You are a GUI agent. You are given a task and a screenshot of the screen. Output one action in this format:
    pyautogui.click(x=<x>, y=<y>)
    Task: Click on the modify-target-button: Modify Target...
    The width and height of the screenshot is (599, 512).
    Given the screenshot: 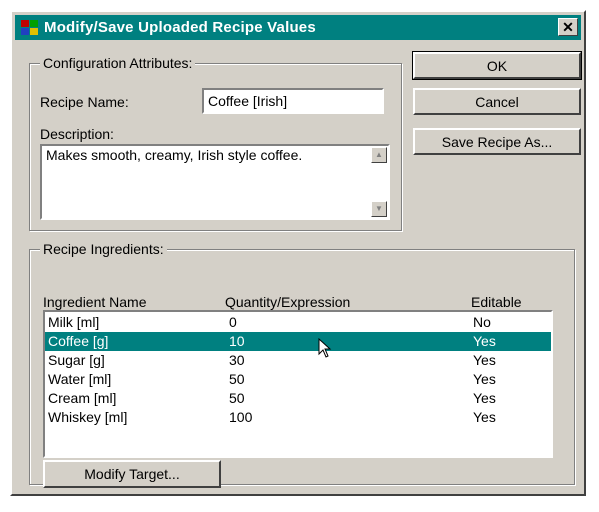 What is the action you would take?
    pyautogui.click(x=132, y=474)
    